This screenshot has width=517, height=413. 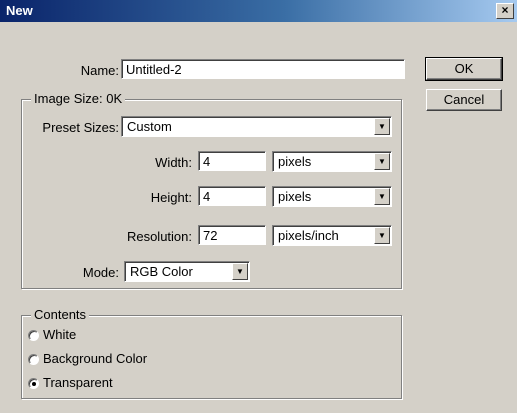 What do you see at coordinates (80, 127) in the screenshot?
I see `preset-sizes-label: Preset Sizes:` at bounding box center [80, 127].